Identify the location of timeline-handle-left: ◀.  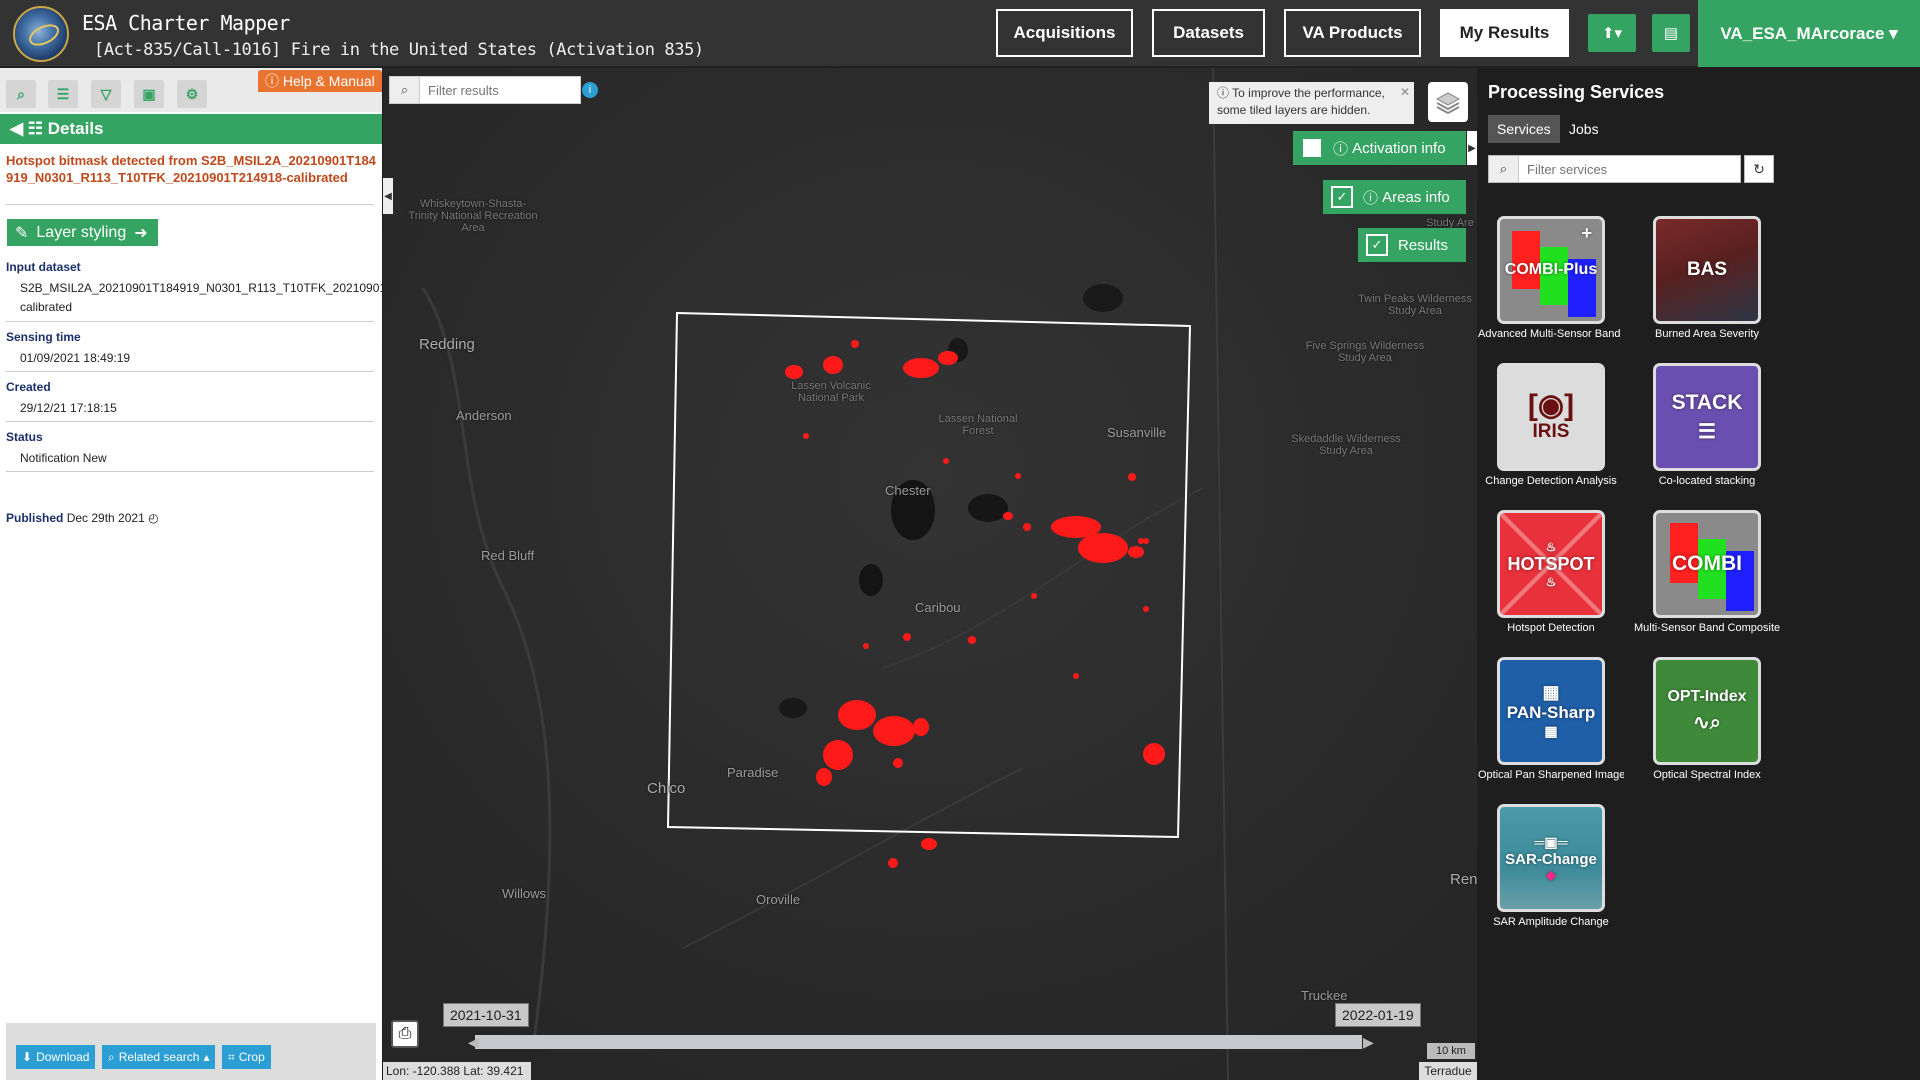
(473, 1042).